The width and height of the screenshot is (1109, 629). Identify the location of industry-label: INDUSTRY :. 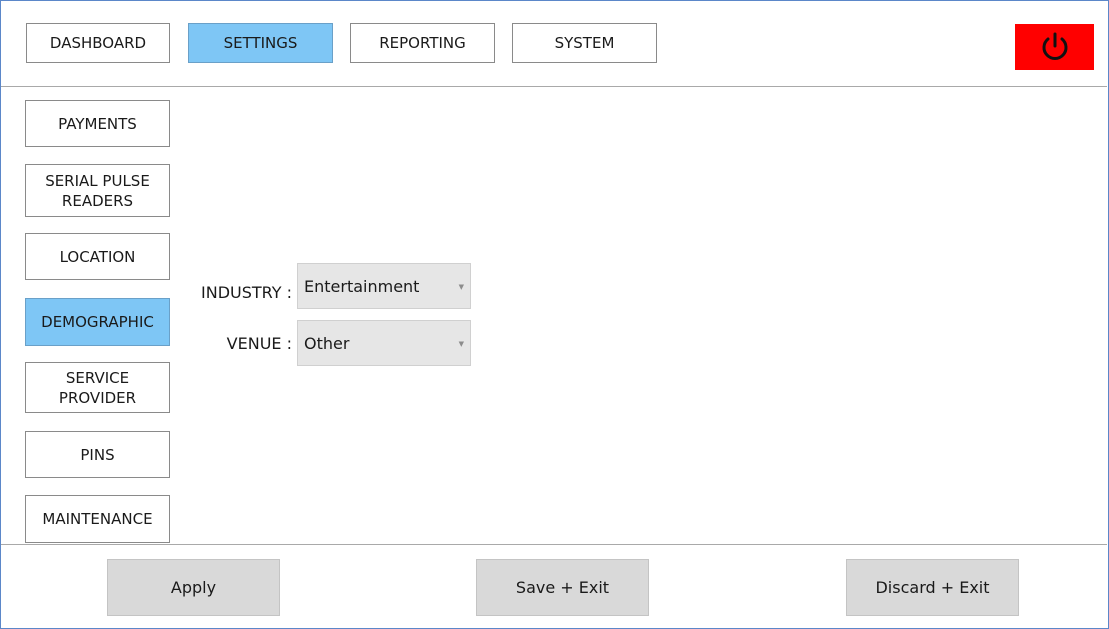
(246, 292).